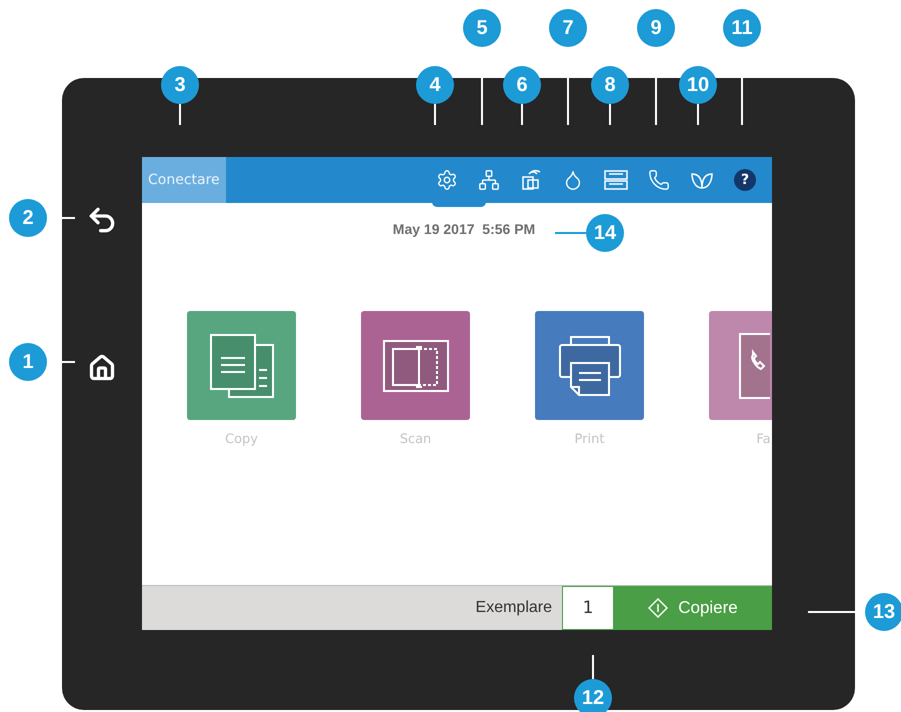 The width and height of the screenshot is (901, 712). What do you see at coordinates (531, 180) in the screenshot?
I see `wireless-device-icon` at bounding box center [531, 180].